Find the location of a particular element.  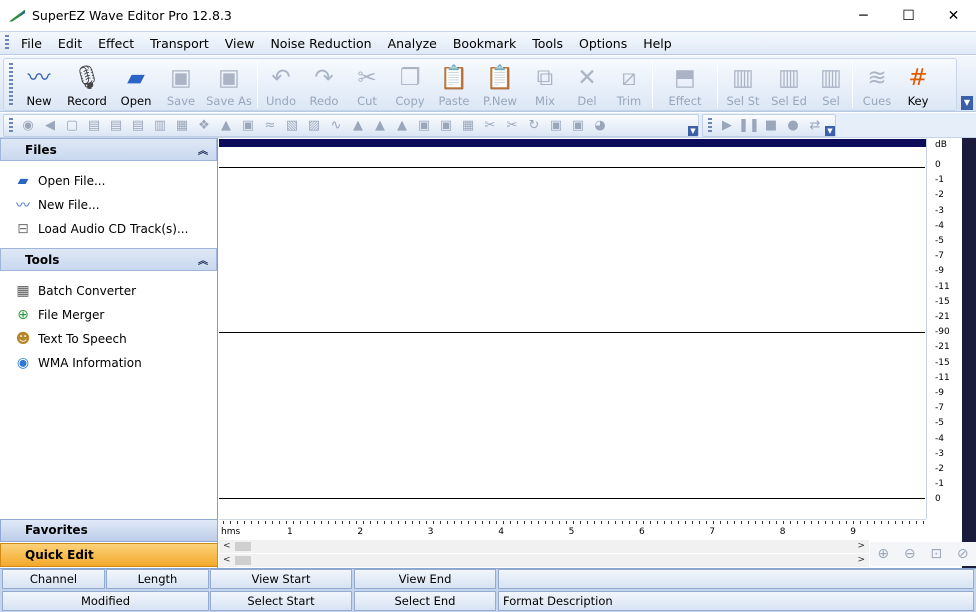

menu-grip is located at coordinates (7, 43).